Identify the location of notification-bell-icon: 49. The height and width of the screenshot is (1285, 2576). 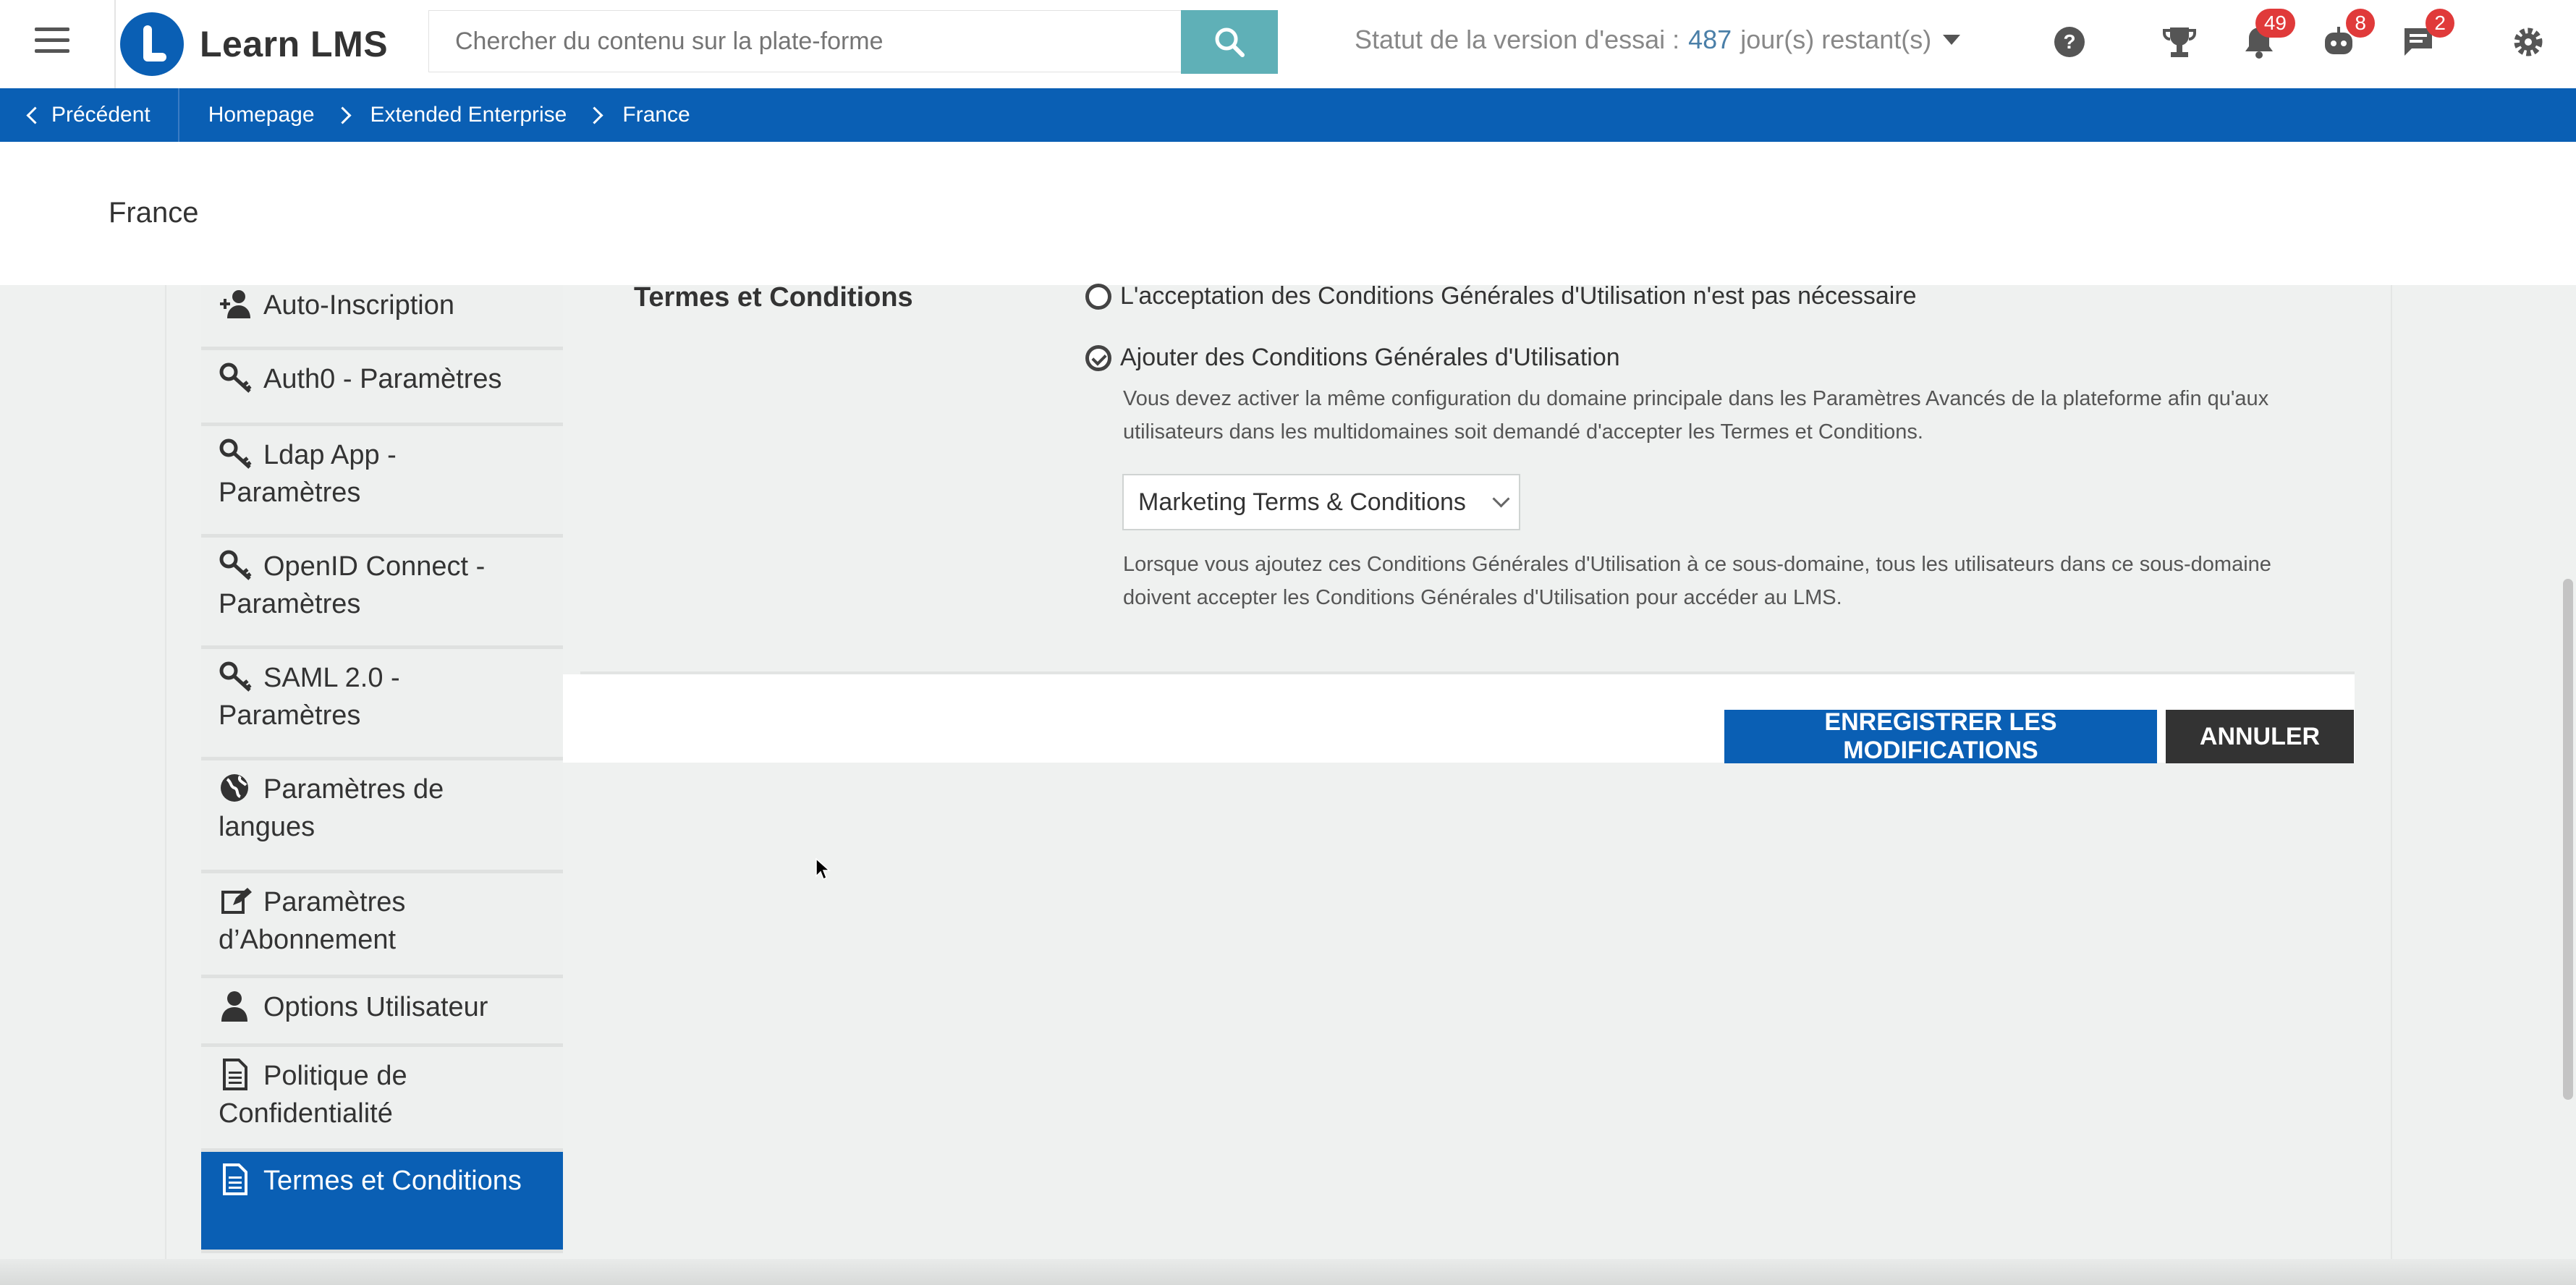
(2267, 35).